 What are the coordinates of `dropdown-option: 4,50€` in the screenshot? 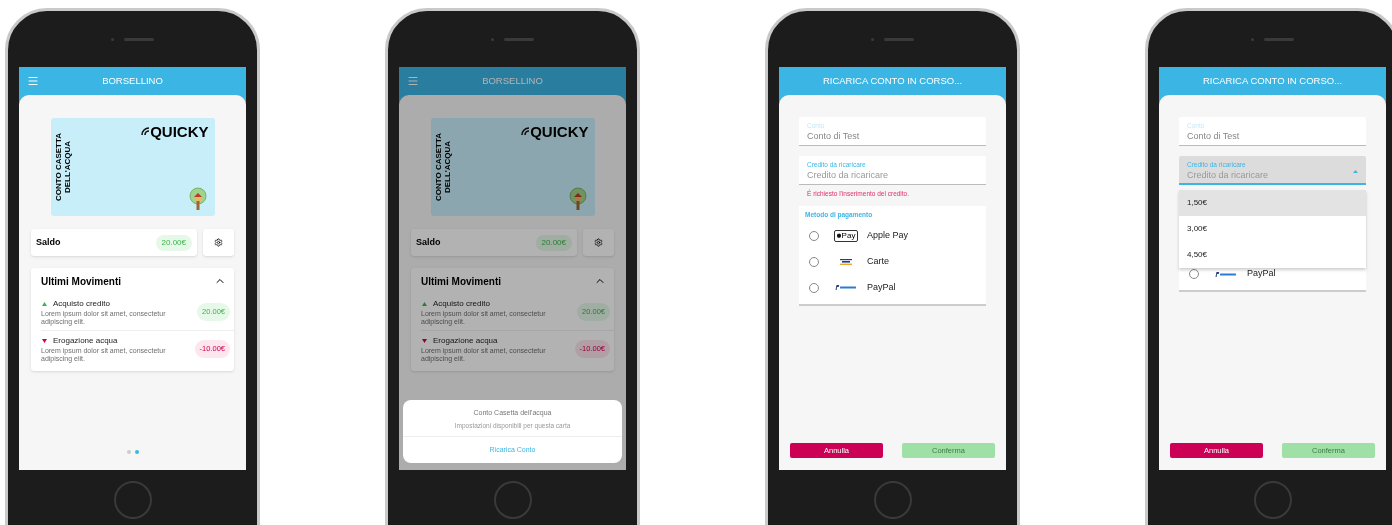 It's located at (1272, 255).